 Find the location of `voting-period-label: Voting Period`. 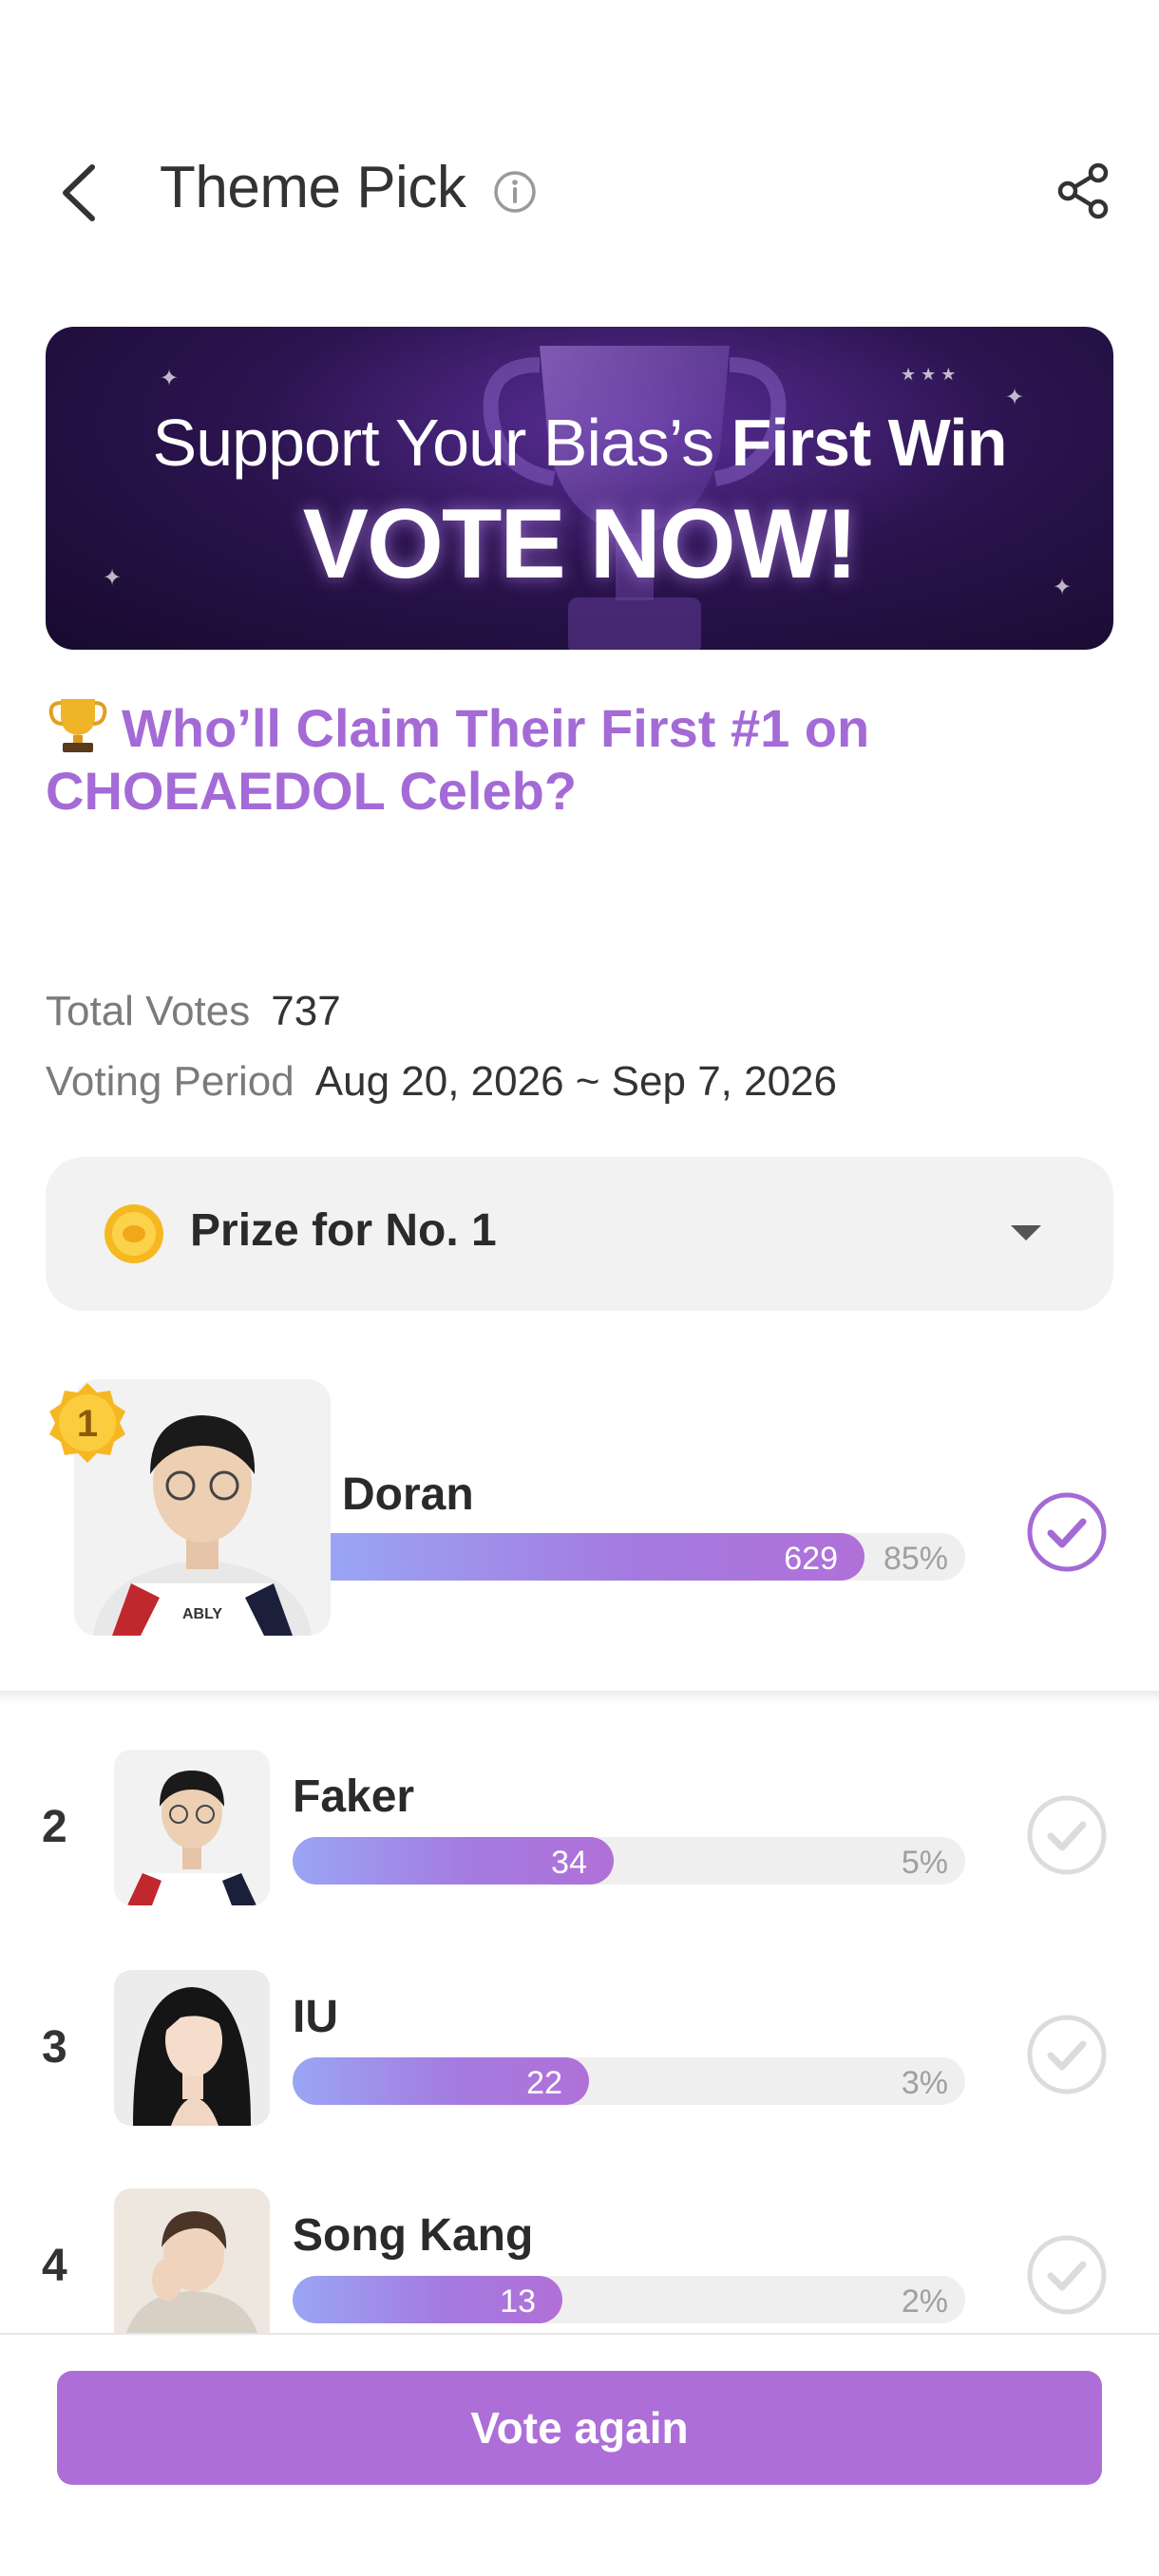

voting-period-label: Voting Period is located at coordinates (170, 1081).